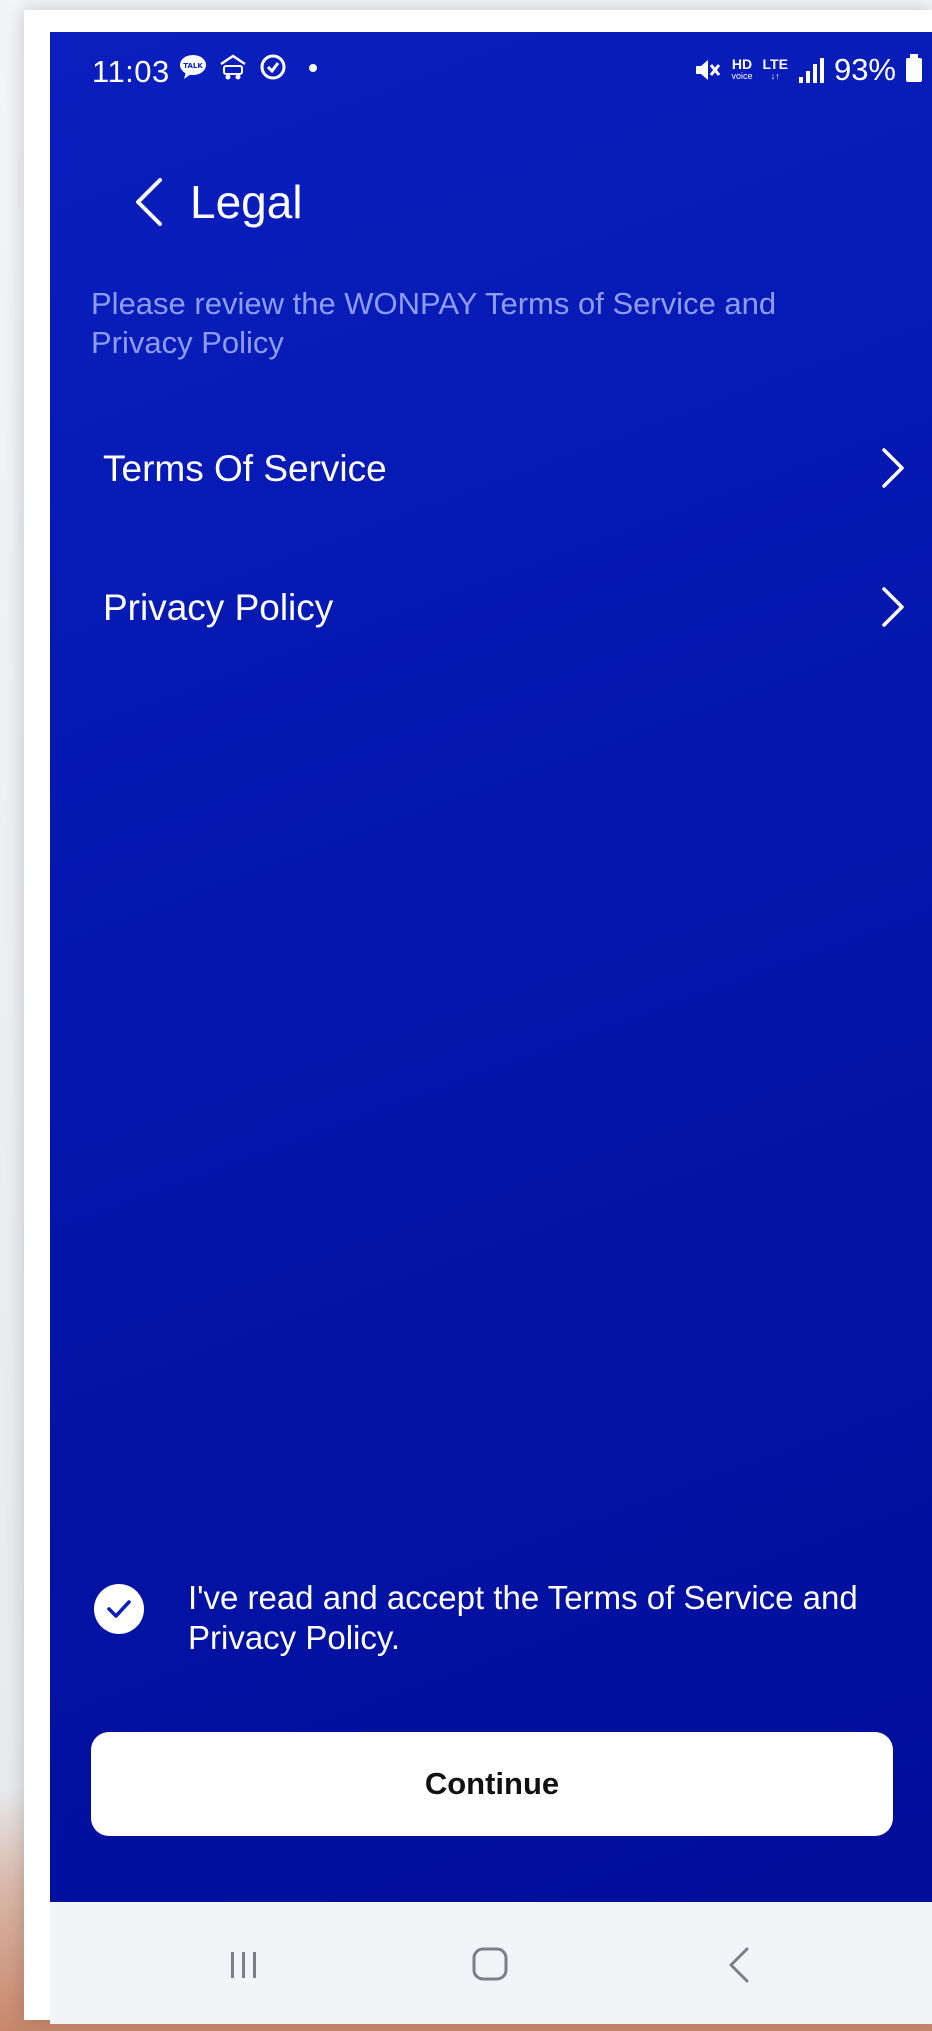  What do you see at coordinates (914, 68) in the screenshot?
I see `battery-icon` at bounding box center [914, 68].